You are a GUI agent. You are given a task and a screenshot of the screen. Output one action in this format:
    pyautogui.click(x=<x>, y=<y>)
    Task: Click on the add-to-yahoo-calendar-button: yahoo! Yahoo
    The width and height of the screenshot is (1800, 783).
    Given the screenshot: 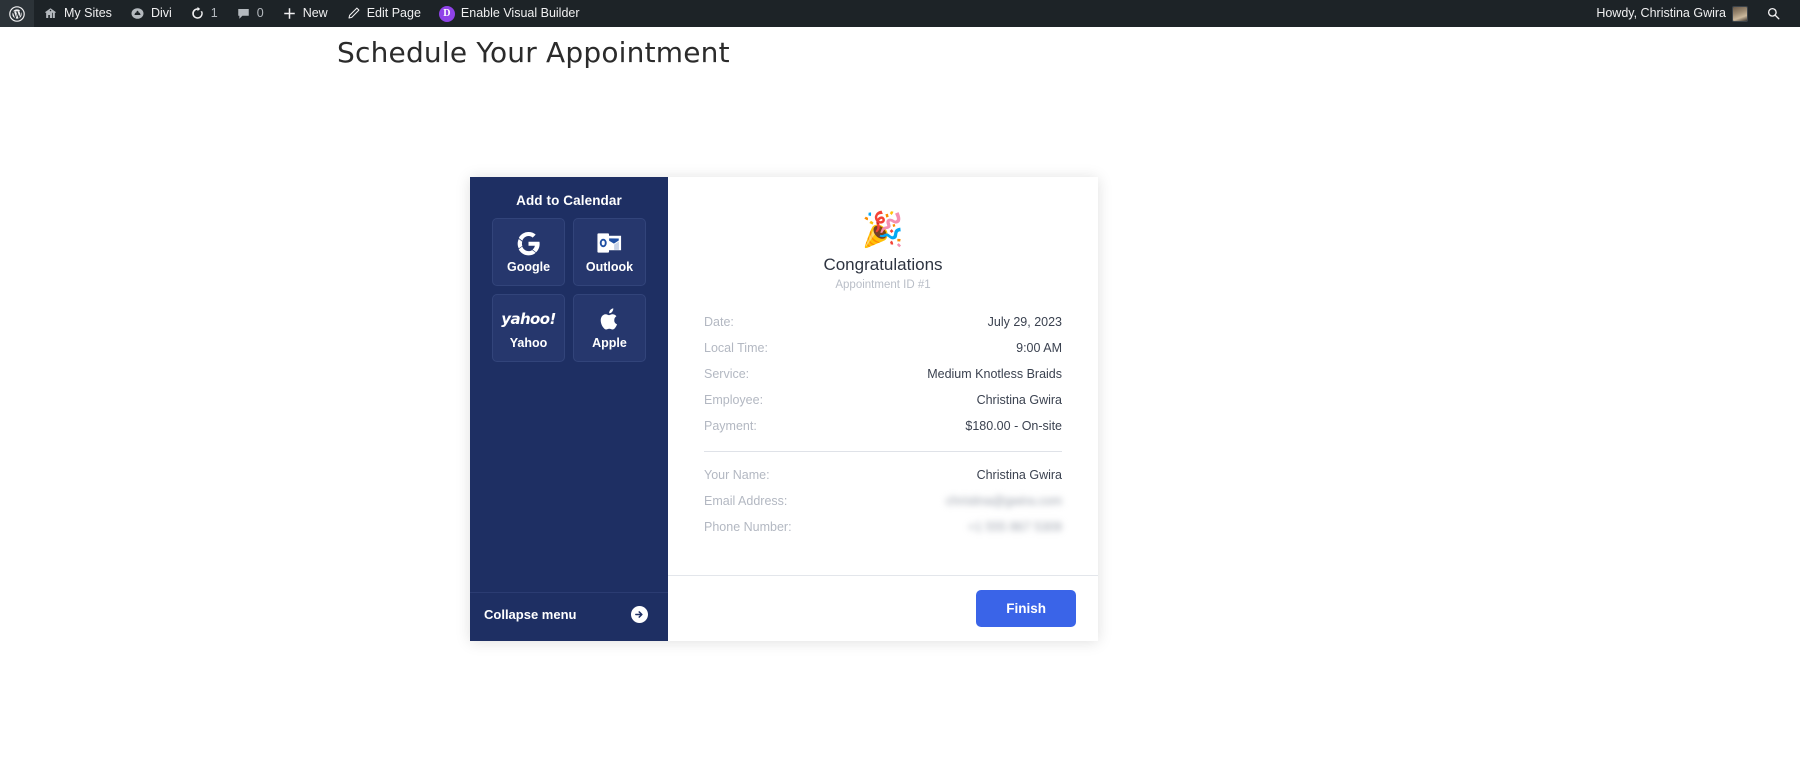 What is the action you would take?
    pyautogui.click(x=528, y=328)
    